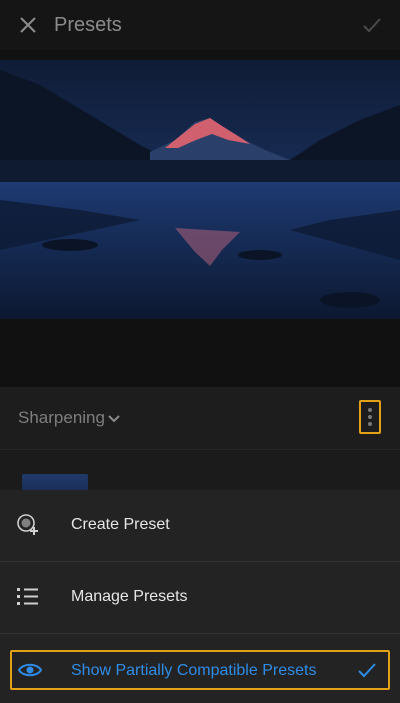 This screenshot has height=703, width=400. I want to click on create-preset-label: Create Preset, so click(120, 524).